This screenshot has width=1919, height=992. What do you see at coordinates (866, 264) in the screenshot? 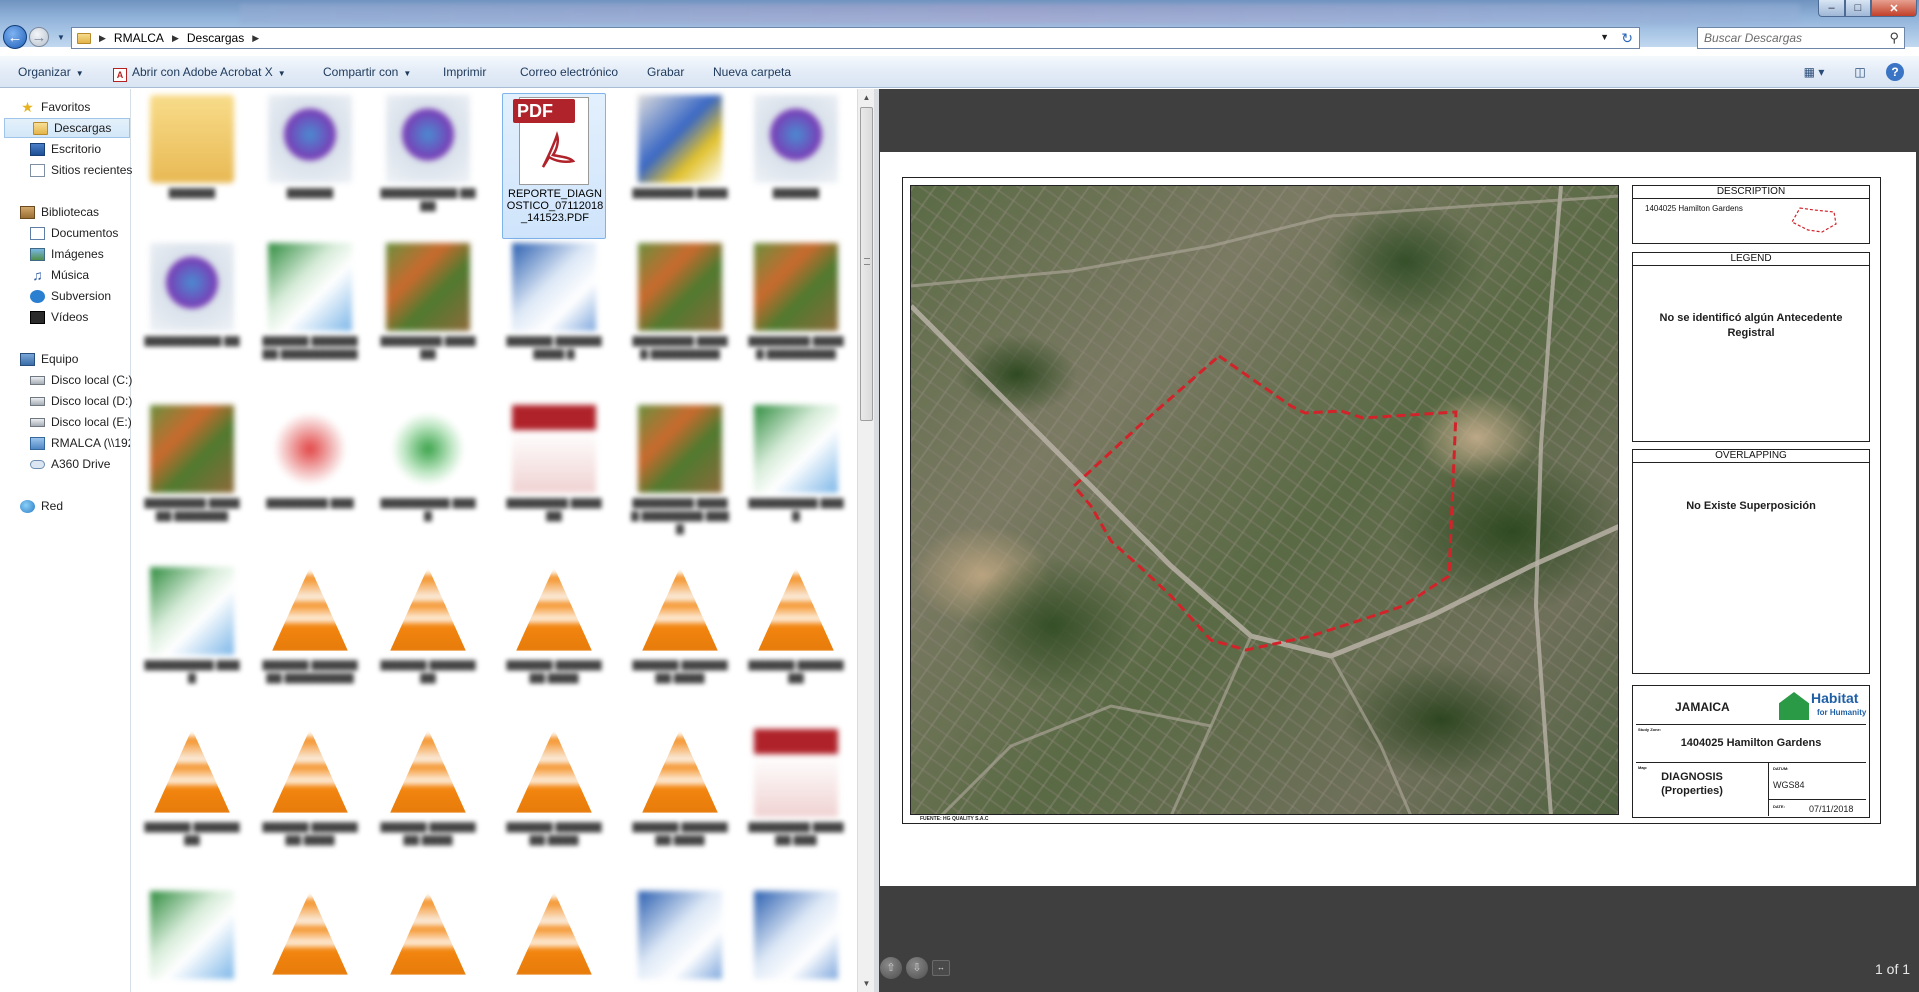
I see `scroll-thumb` at bounding box center [866, 264].